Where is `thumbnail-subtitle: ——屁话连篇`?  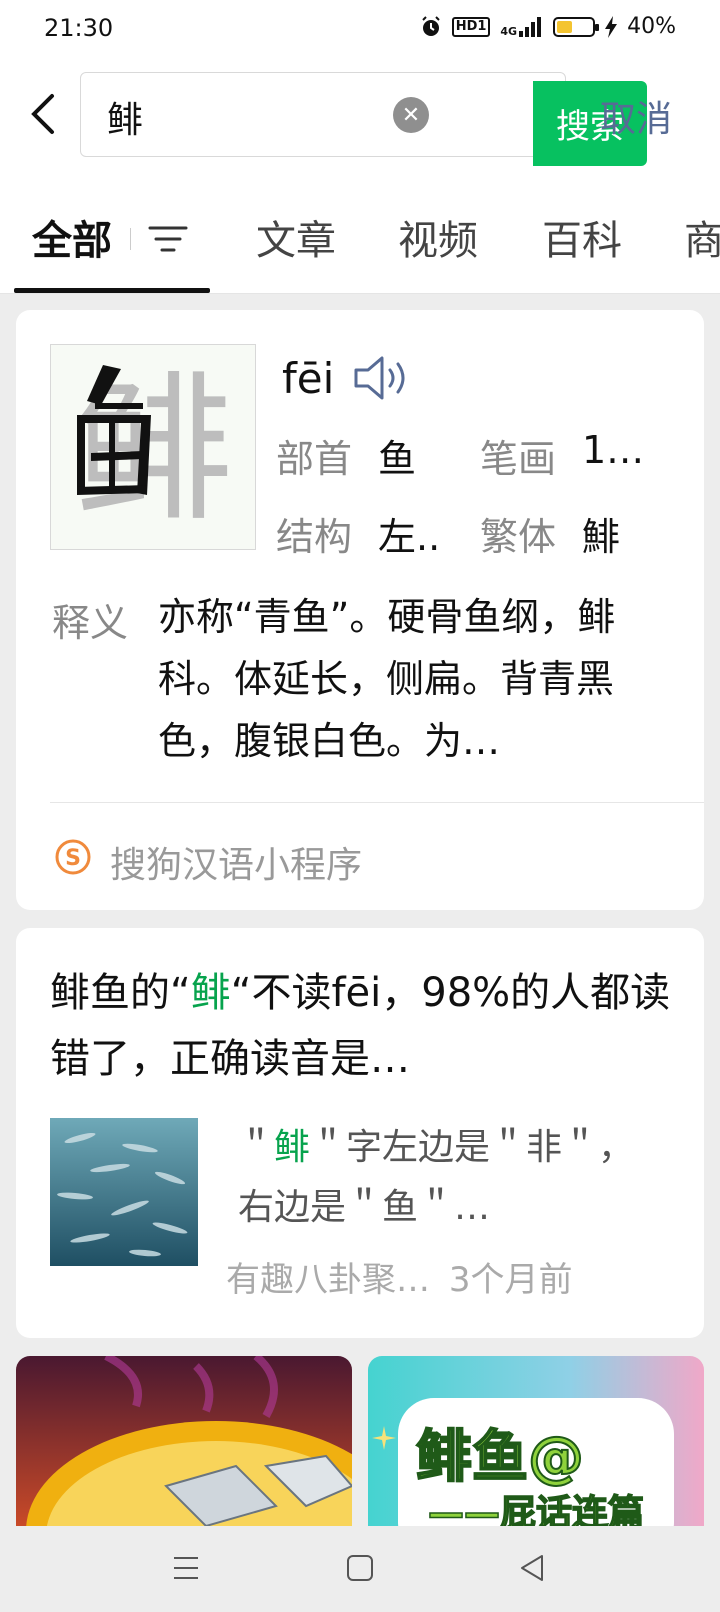
thumbnail-subtitle: ——屁话连篇 is located at coordinates (536, 1509).